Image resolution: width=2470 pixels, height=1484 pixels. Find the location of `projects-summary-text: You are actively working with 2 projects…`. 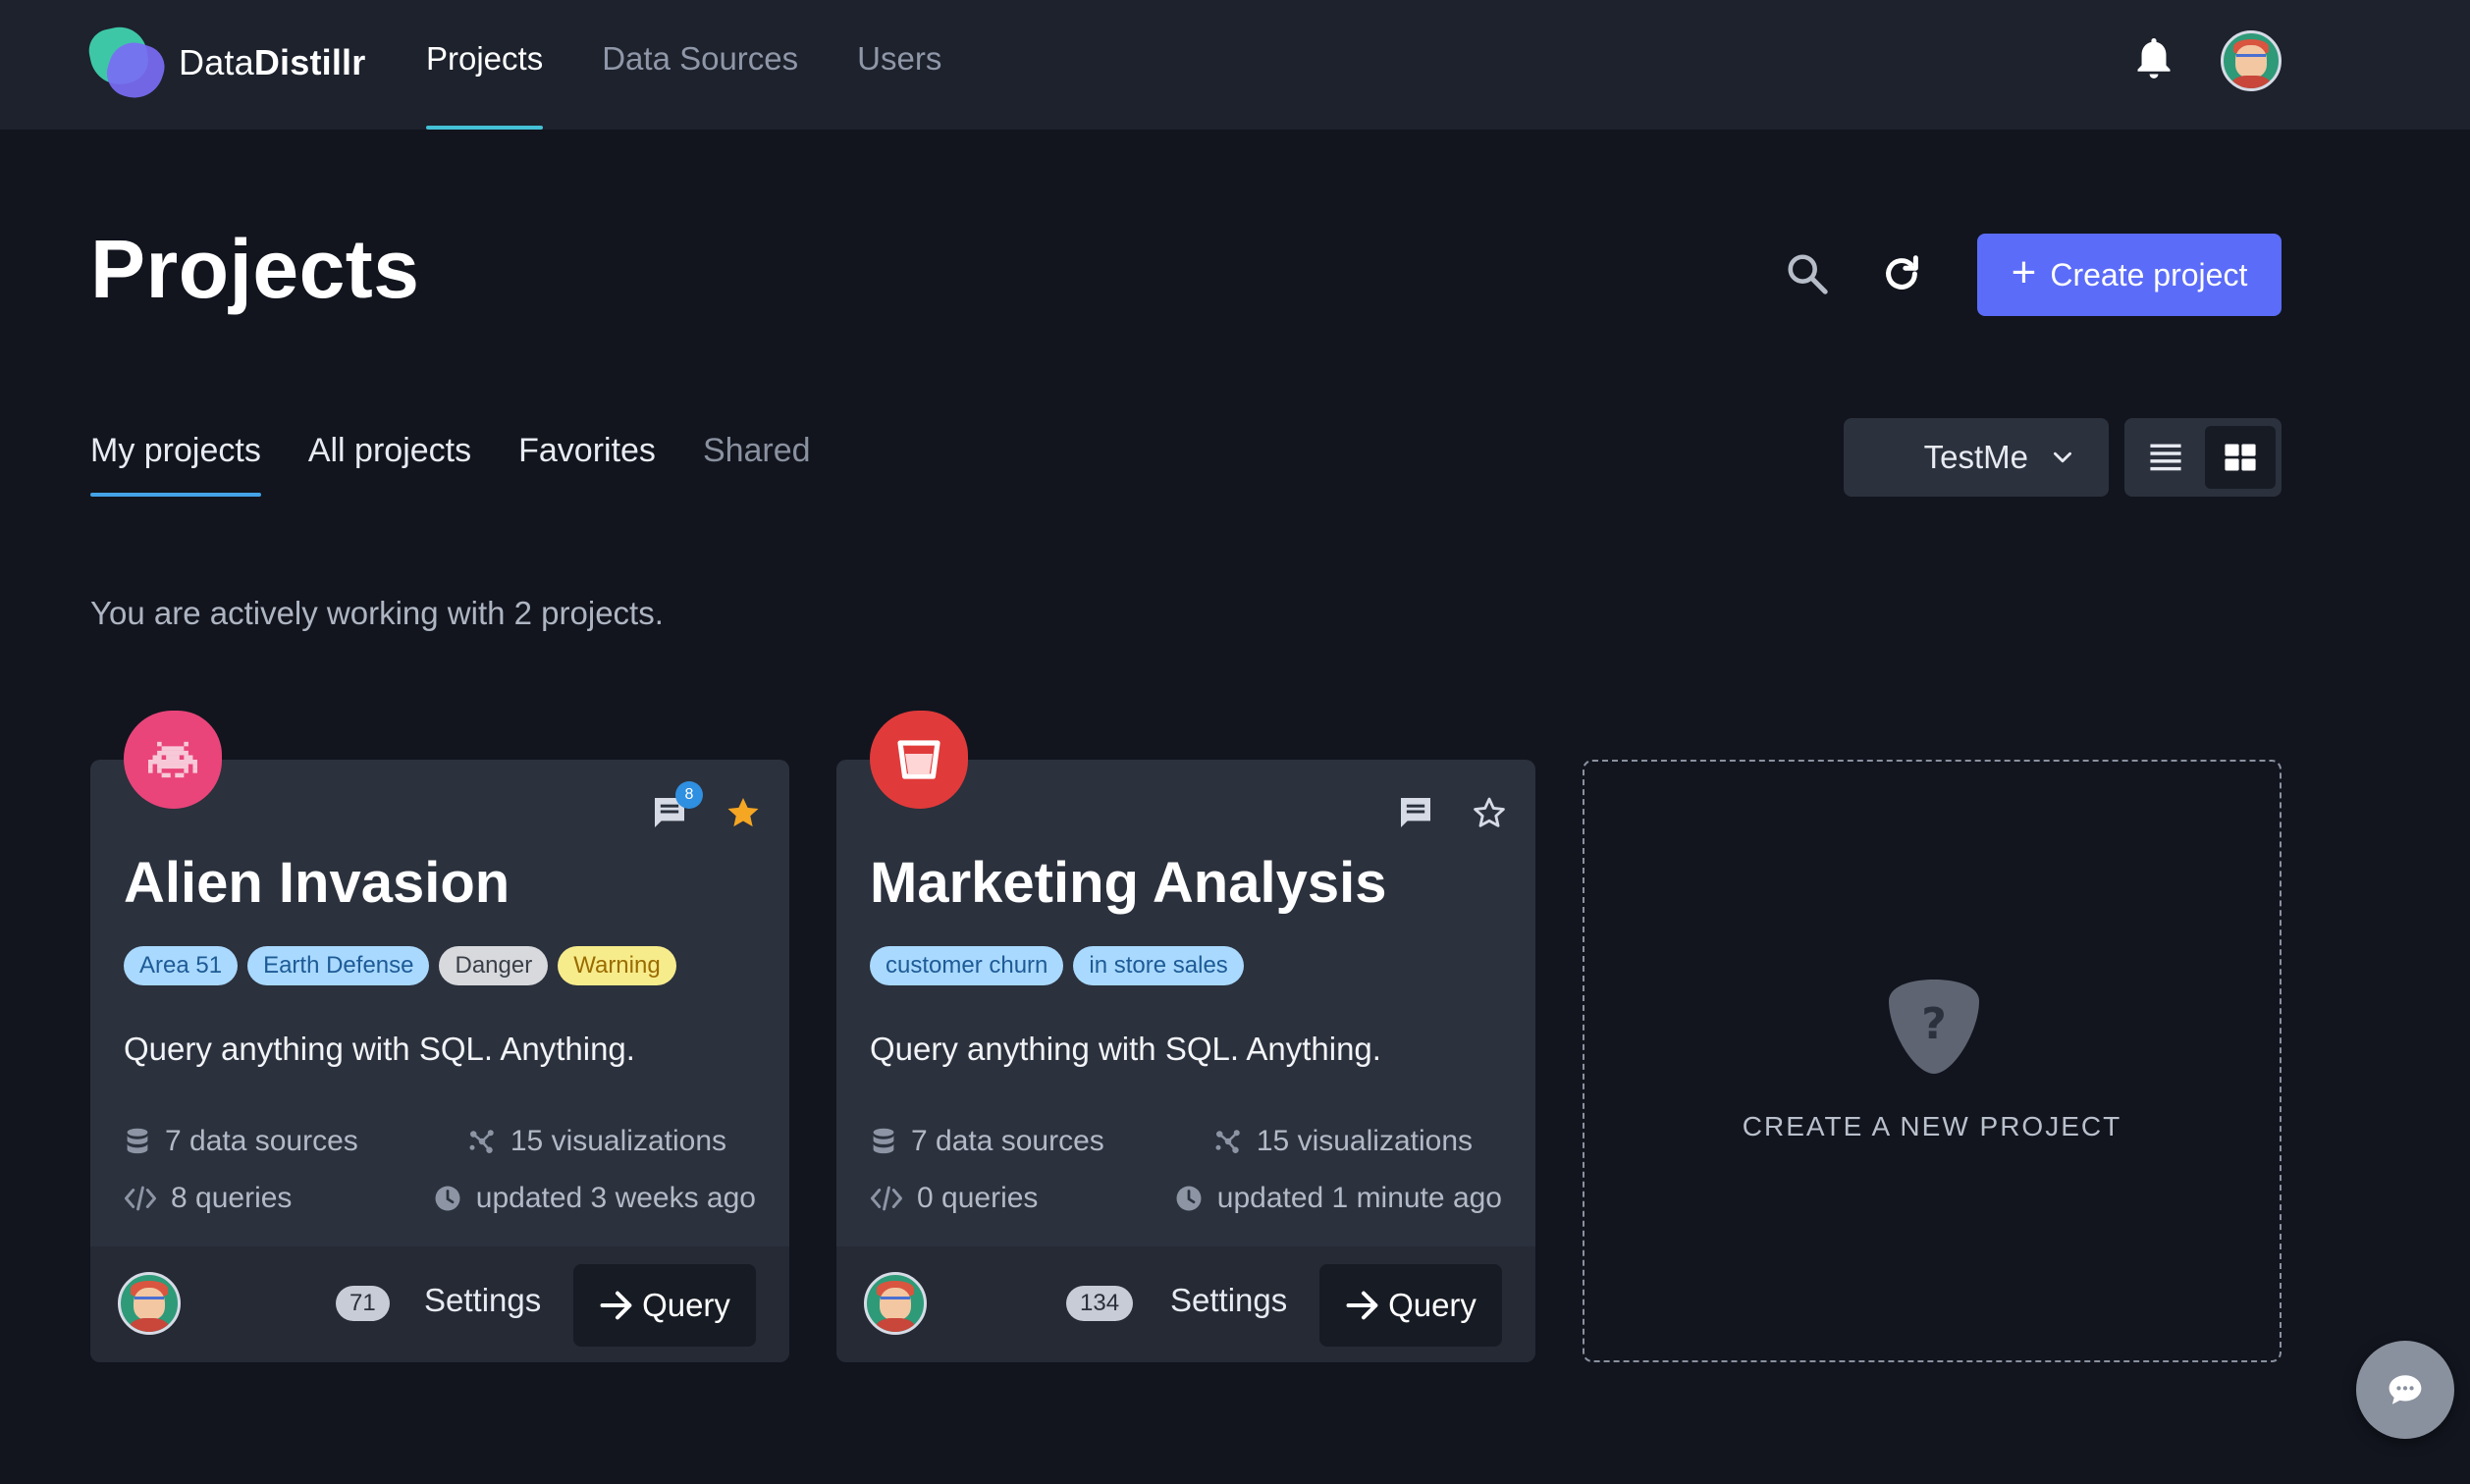

projects-summary-text: You are actively working with 2 projects… is located at coordinates (377, 613).